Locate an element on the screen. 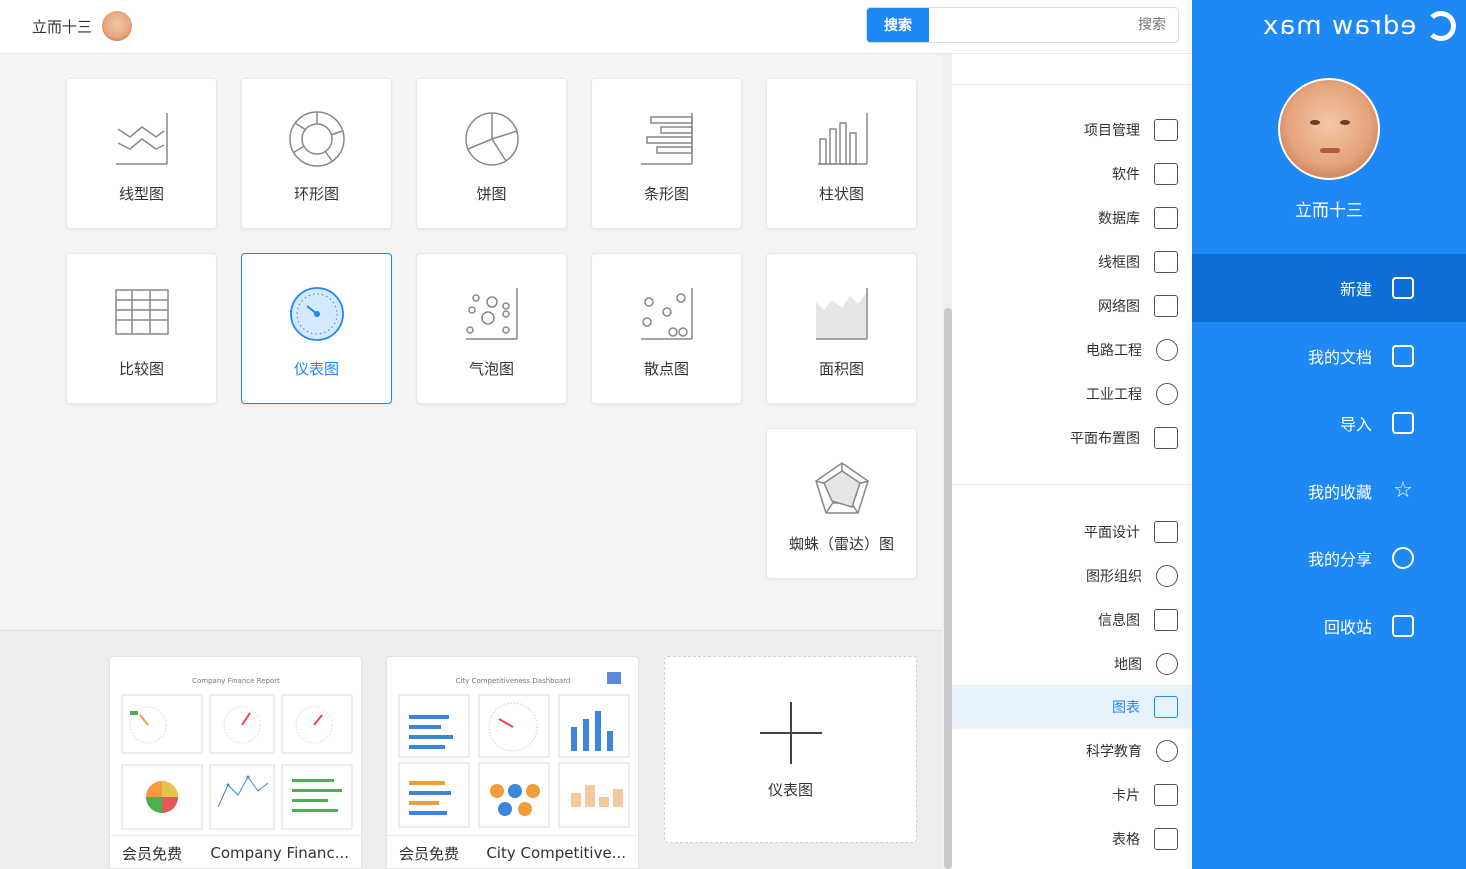 The image size is (1466, 869). logo-text: edraw max is located at coordinates (1339, 26).